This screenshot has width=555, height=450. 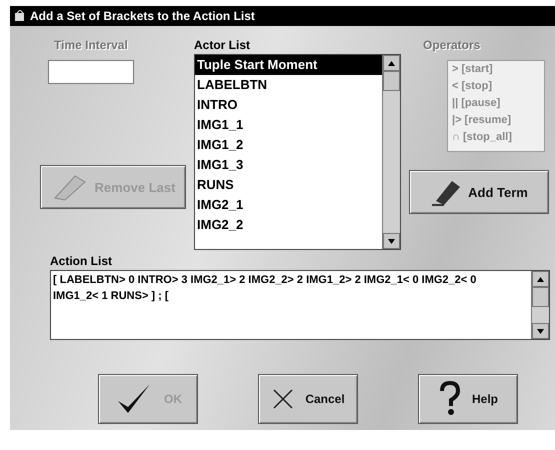 What do you see at coordinates (288, 225) in the screenshot?
I see `actor-list-item: IMG2_2` at bounding box center [288, 225].